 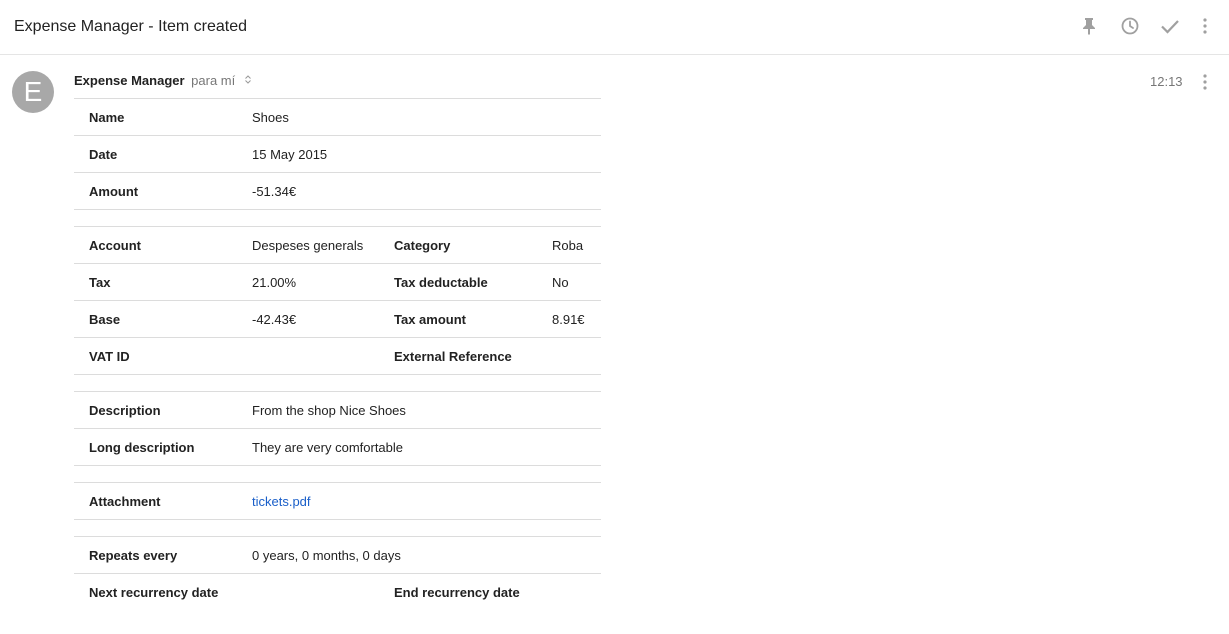 What do you see at coordinates (614, 27) in the screenshot?
I see `thread-header: Expense Manager - Item created` at bounding box center [614, 27].